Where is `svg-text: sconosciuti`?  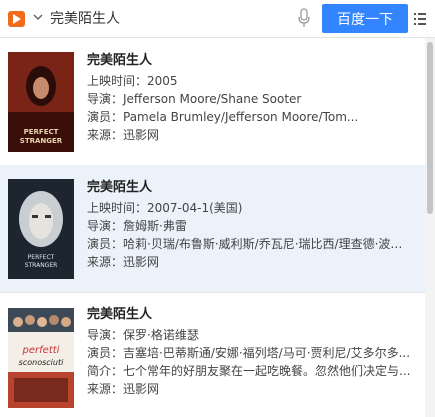 svg-text: sconosciuti is located at coordinates (41, 362).